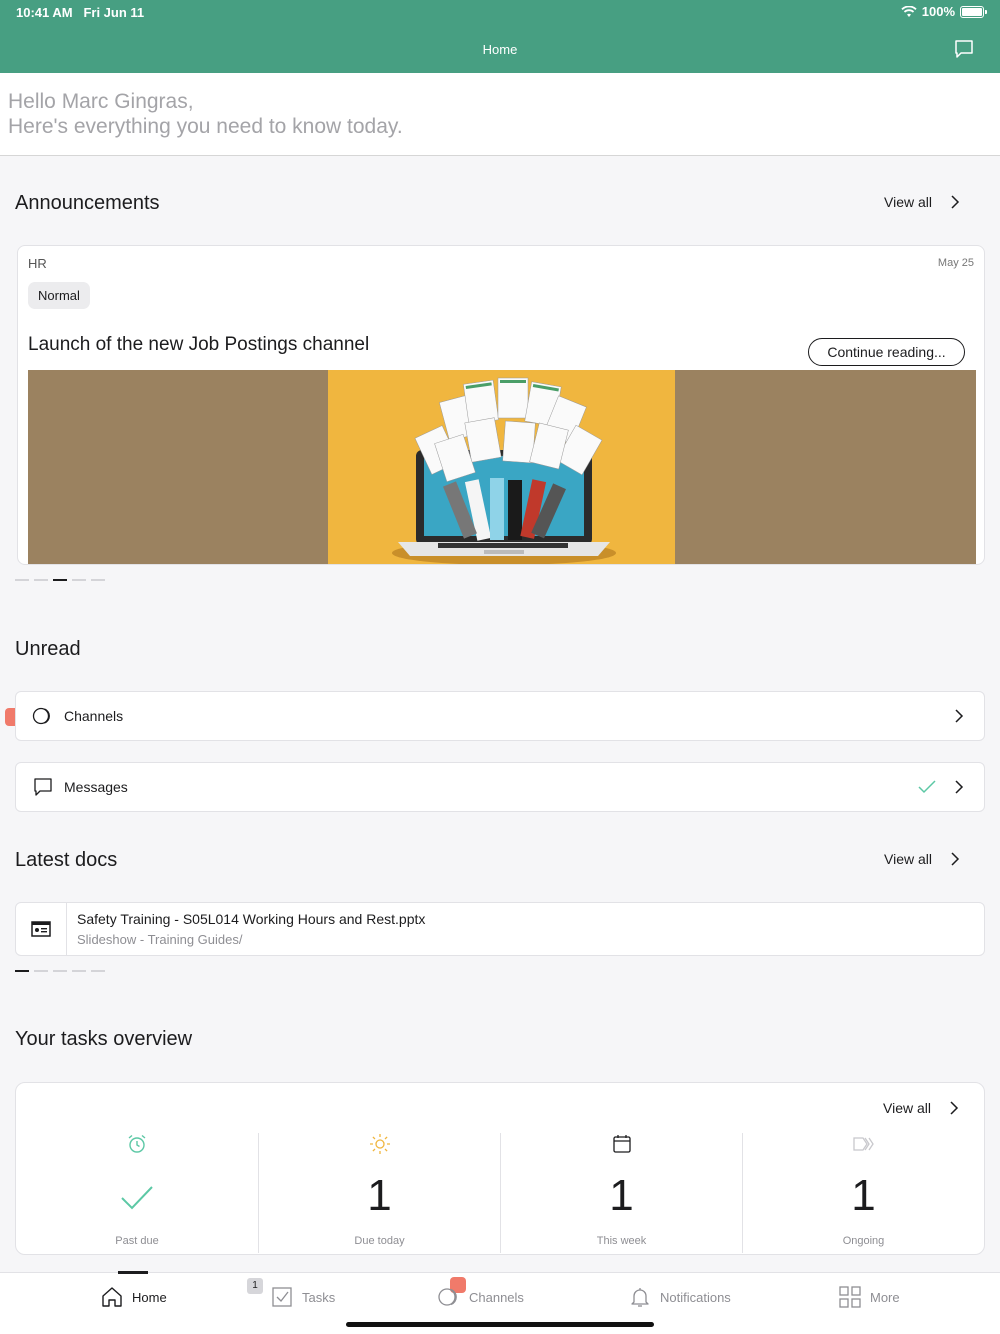 Image resolution: width=1000 pixels, height=1334 pixels. Describe the element at coordinates (500, 716) in the screenshot. I see `unread-channels-row: Channels` at that location.